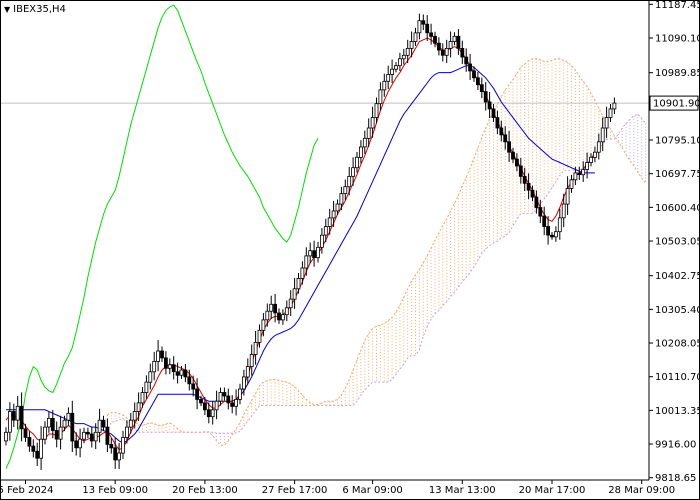  What do you see at coordinates (552, 490) in the screenshot?
I see `x-tick-label: 20 Mar 17:00` at bounding box center [552, 490].